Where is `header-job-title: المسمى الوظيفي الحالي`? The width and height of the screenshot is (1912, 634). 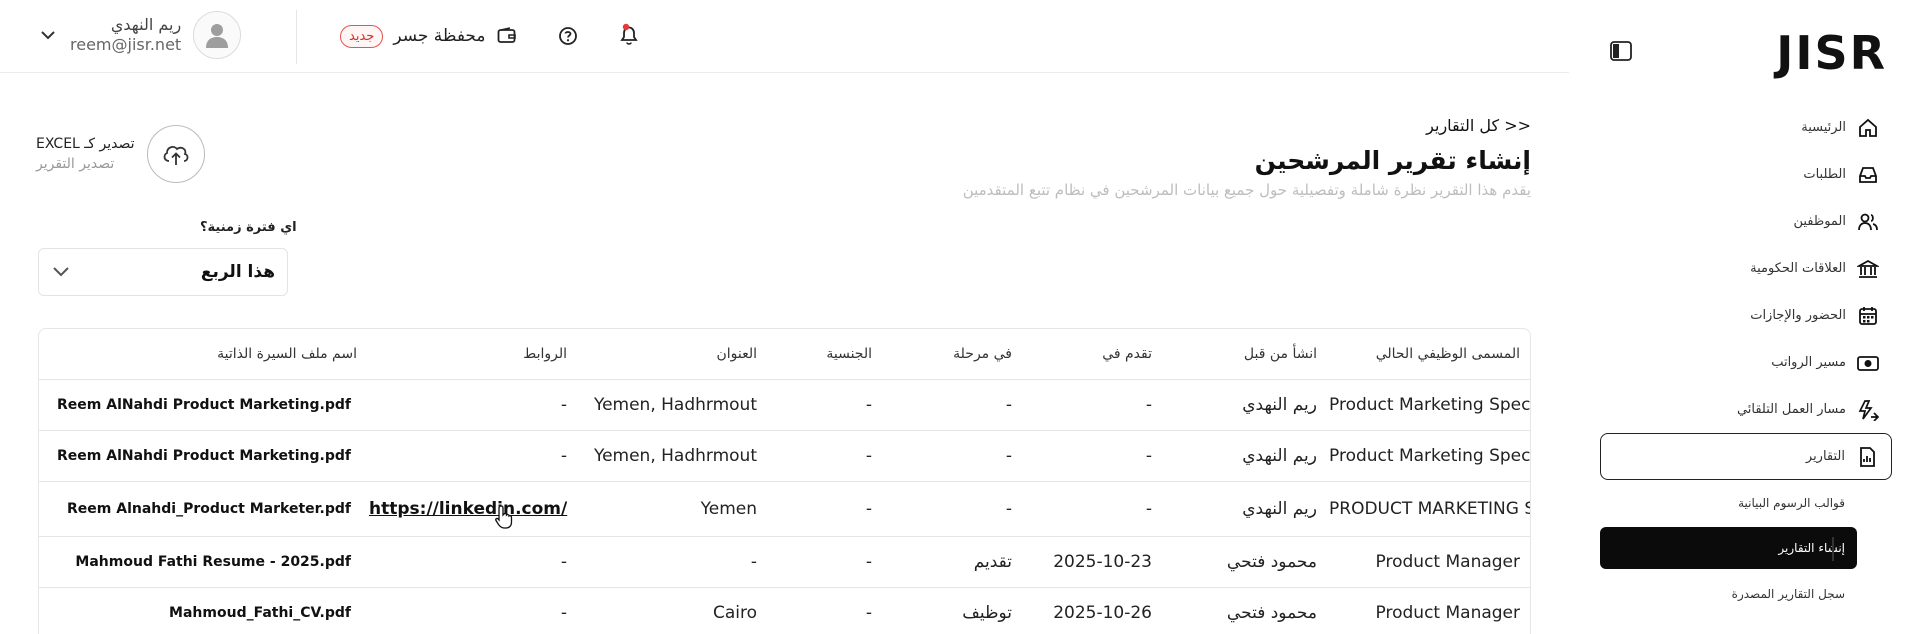
header-job-title: المسمى الوظيفي الحالي is located at coordinates (1429, 354).